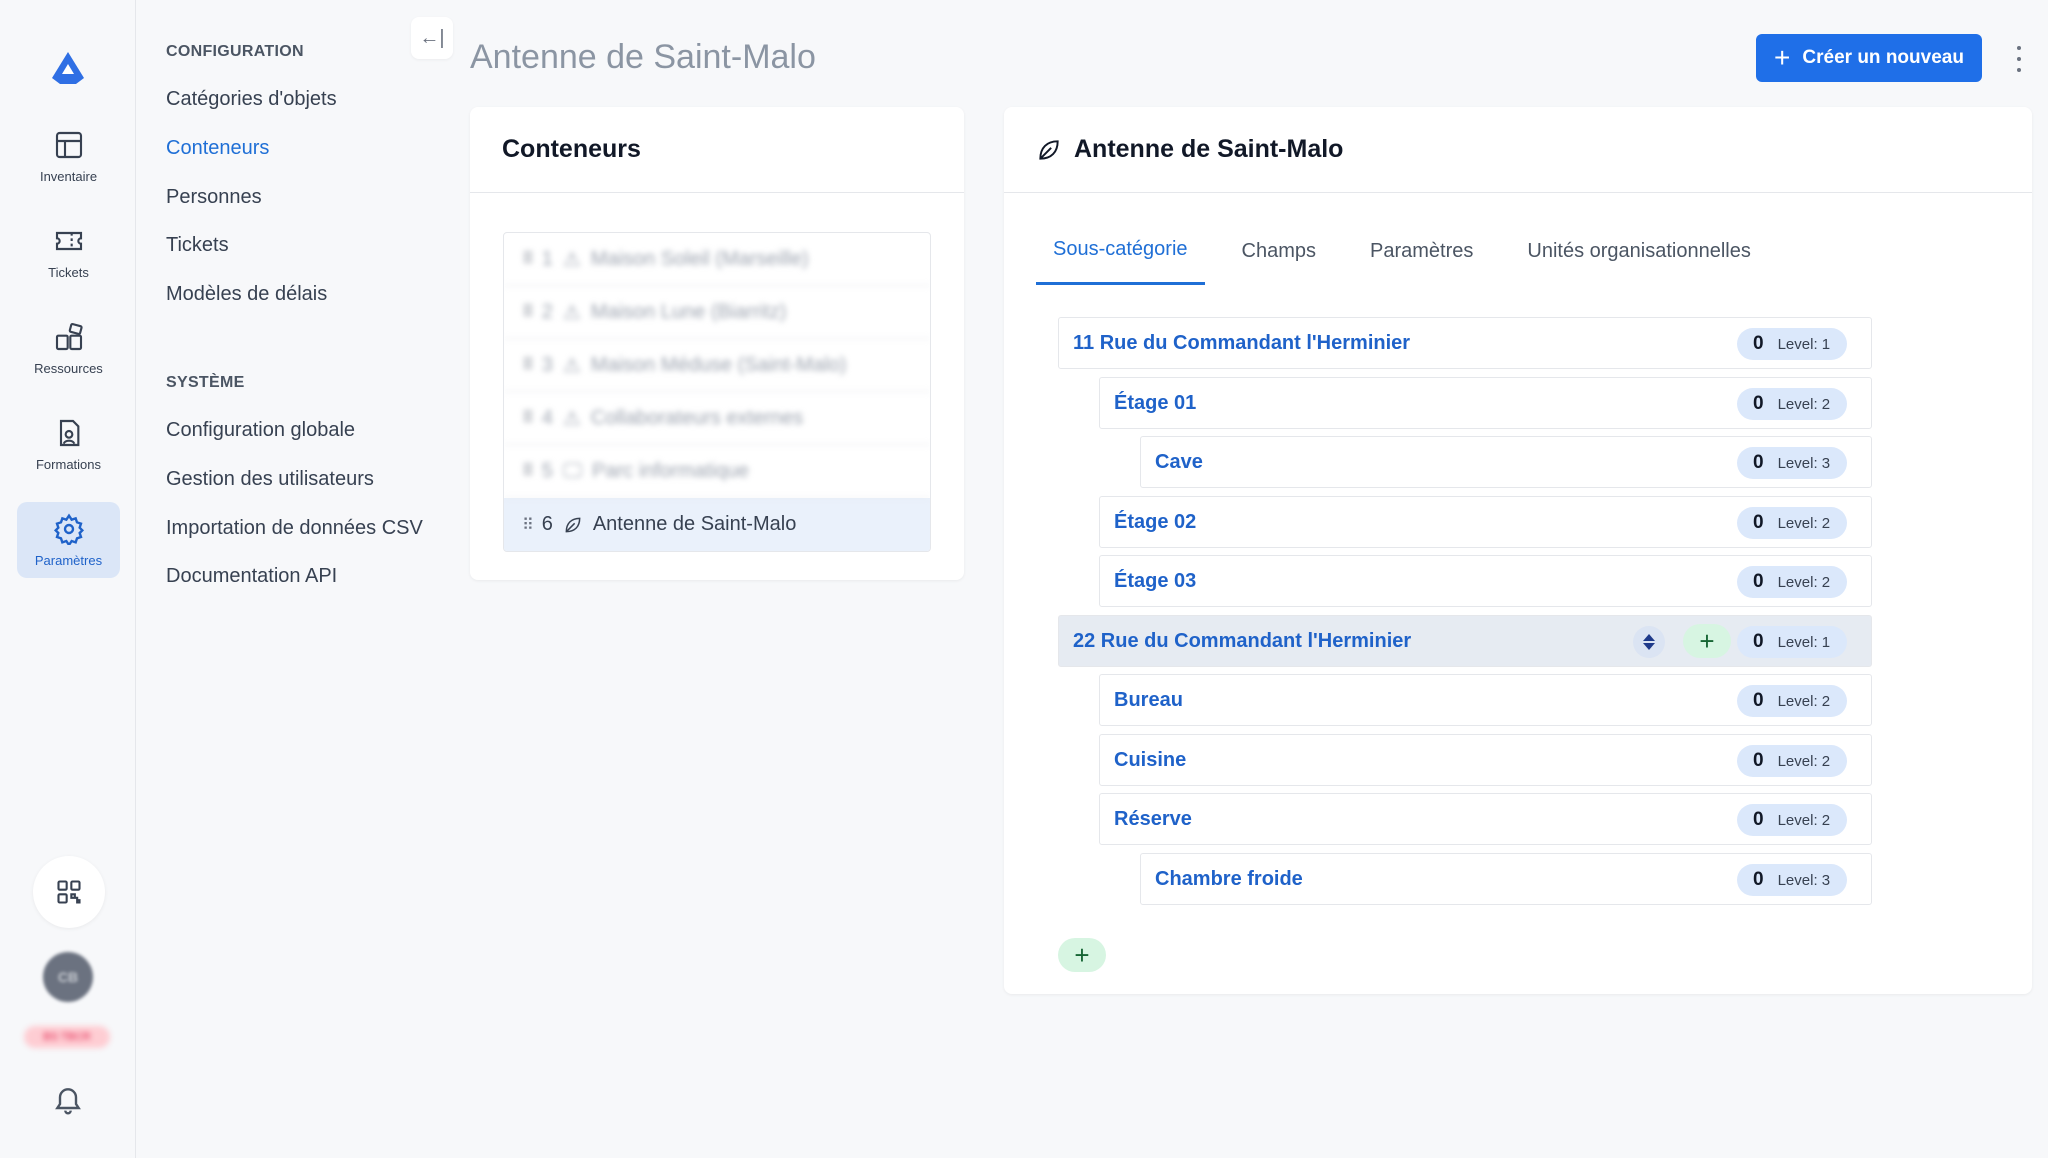 Image resolution: width=2048 pixels, height=1158 pixels. Describe the element at coordinates (1485, 522) in the screenshot. I see `tree-row: Étage 02 0 Level: 2` at that location.